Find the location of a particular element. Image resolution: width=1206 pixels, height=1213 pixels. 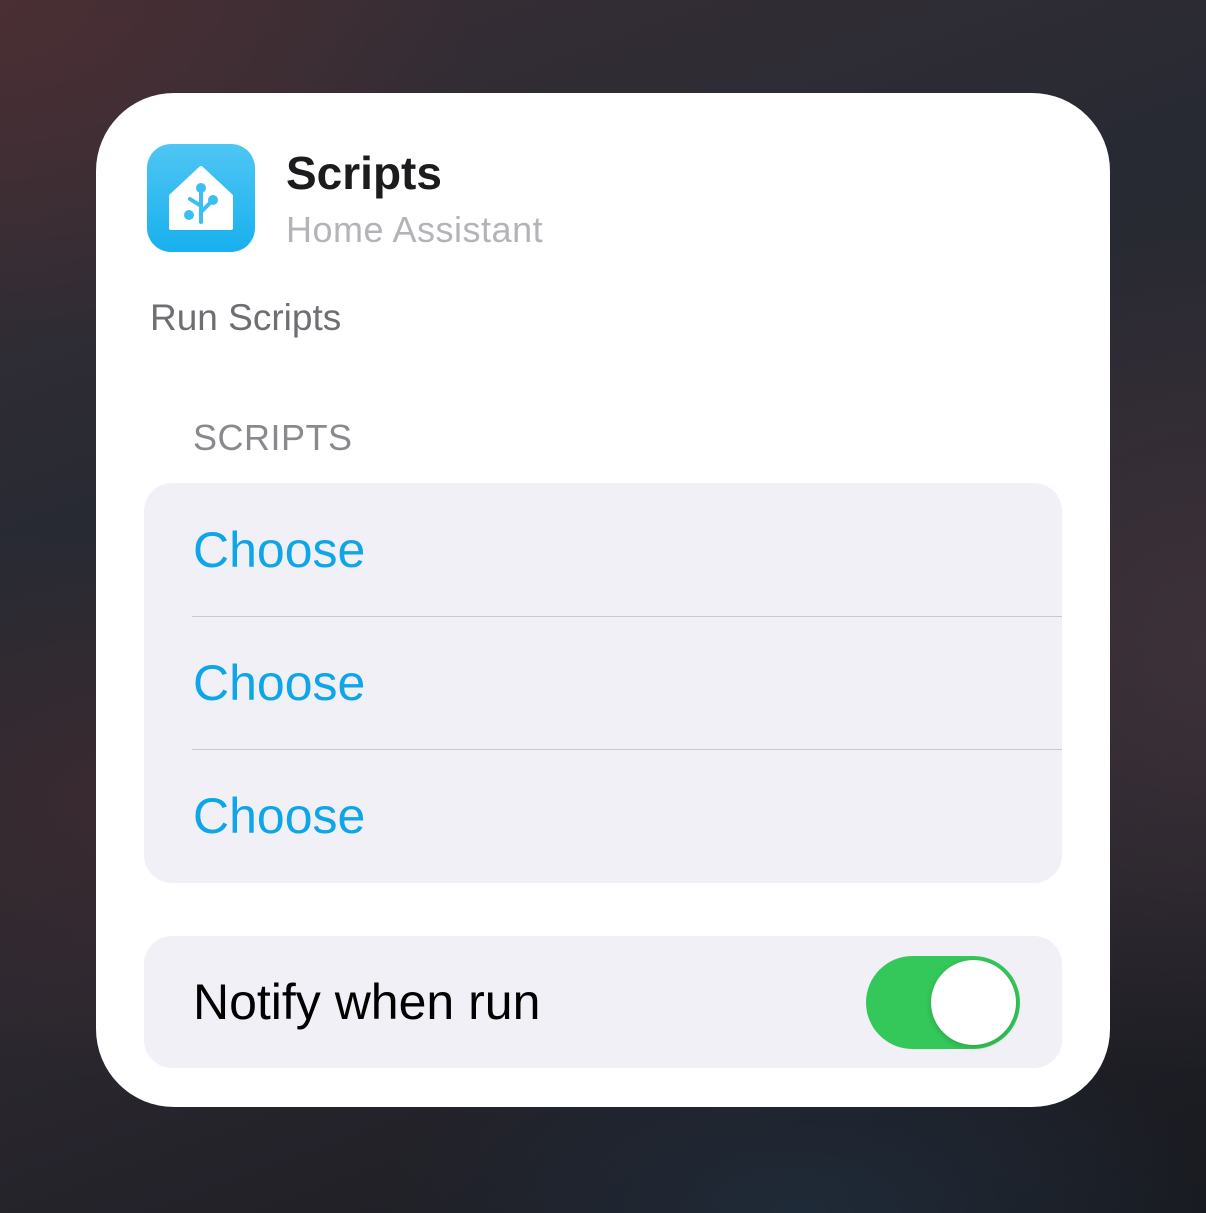

choose-script-row-1: Choose is located at coordinates (603, 549).